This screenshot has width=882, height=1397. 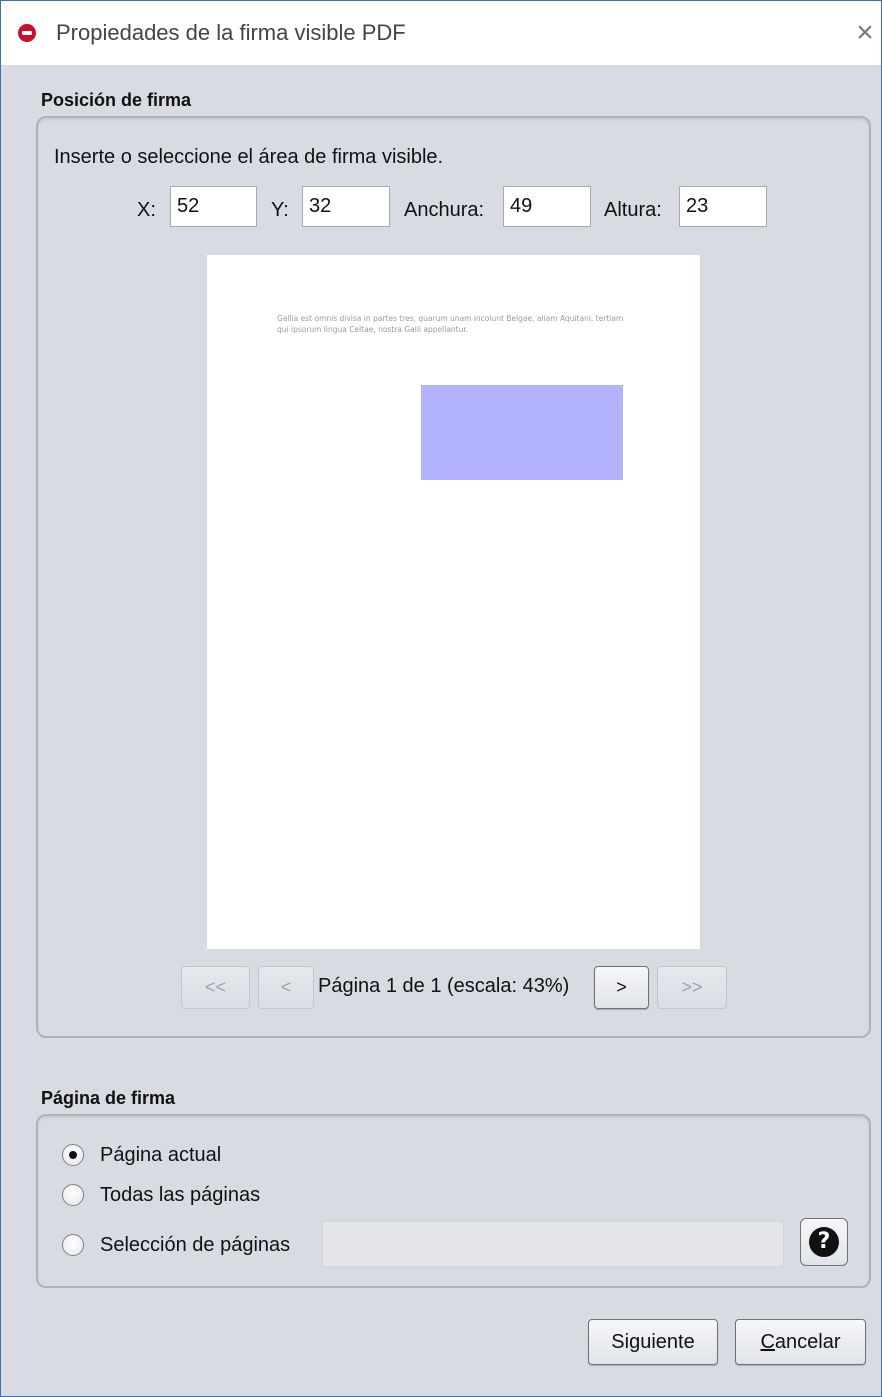 What do you see at coordinates (547, 206) in the screenshot?
I see `width-input` at bounding box center [547, 206].